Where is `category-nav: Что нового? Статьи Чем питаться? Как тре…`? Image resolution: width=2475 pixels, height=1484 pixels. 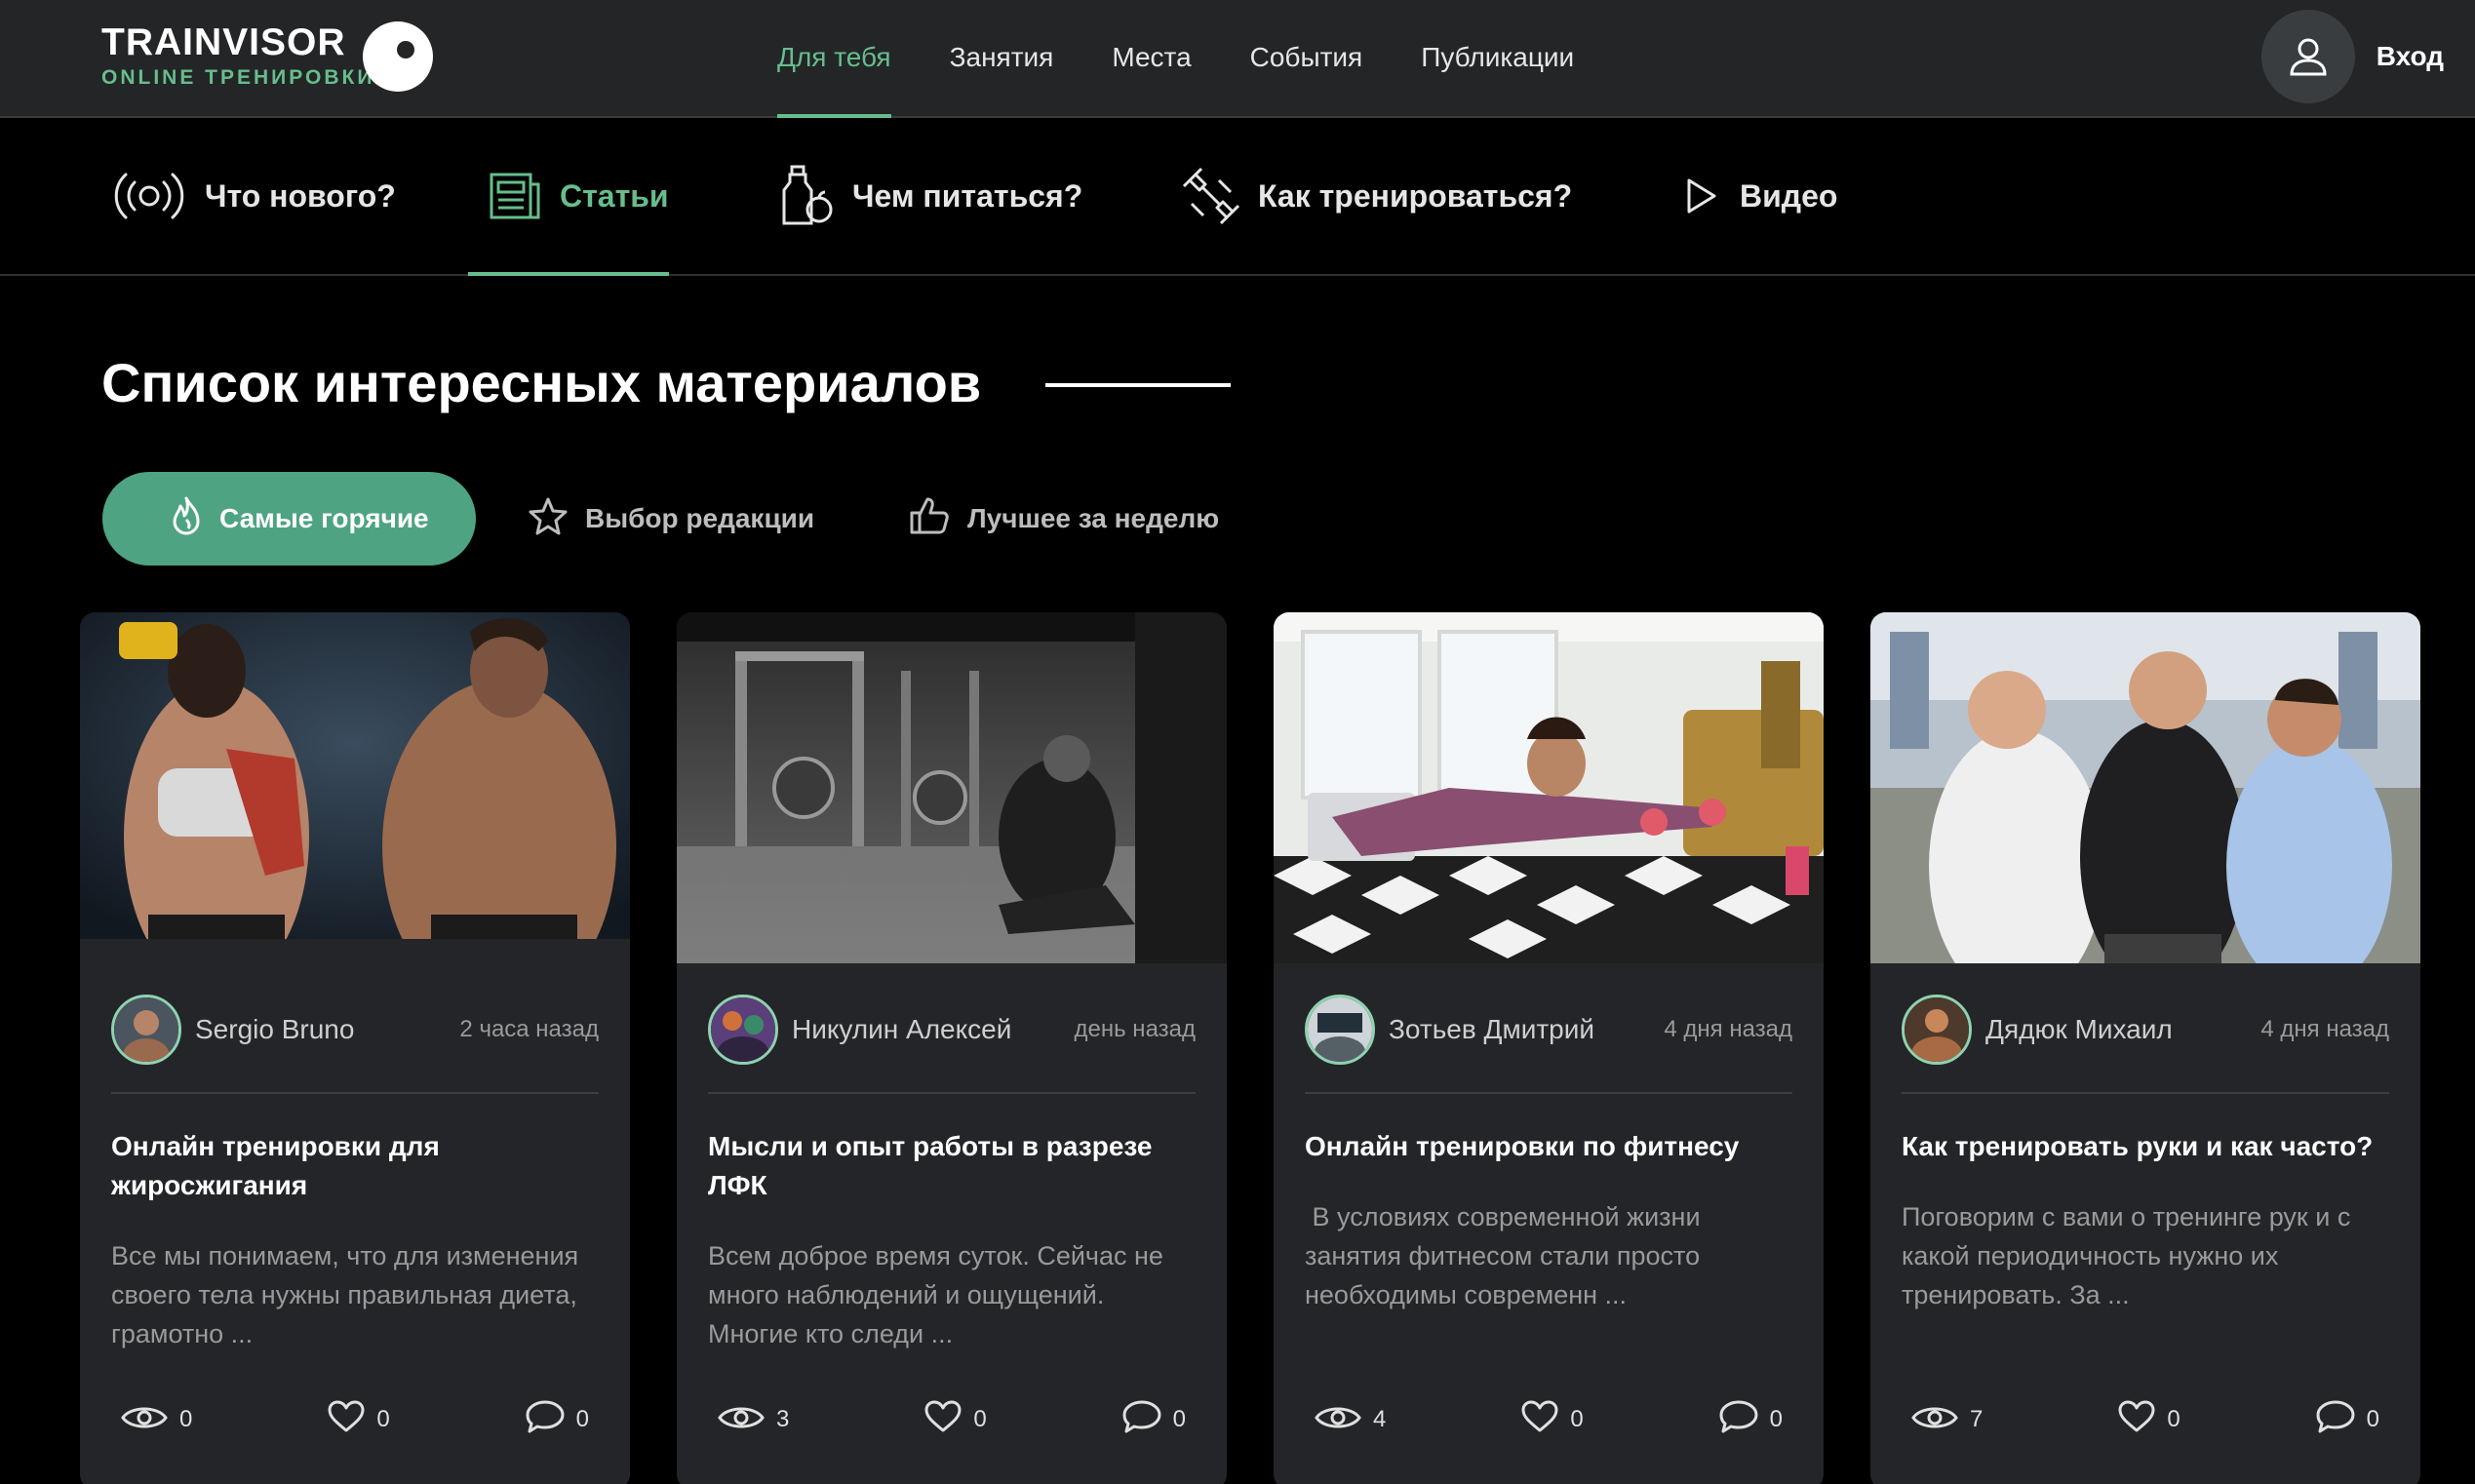
category-nav: Что нового? Статьи Чем питаться? Как тре… is located at coordinates (1237, 197).